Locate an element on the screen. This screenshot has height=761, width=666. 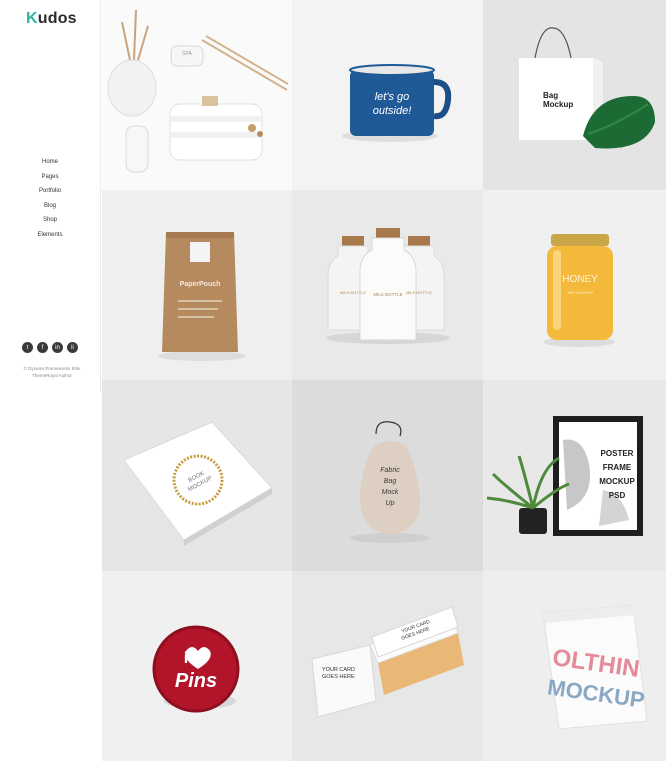
milk-bottles-image: MILK BOTTLE MILK BOTTLE MILK BOTTLE is located at coordinates (388, 286).